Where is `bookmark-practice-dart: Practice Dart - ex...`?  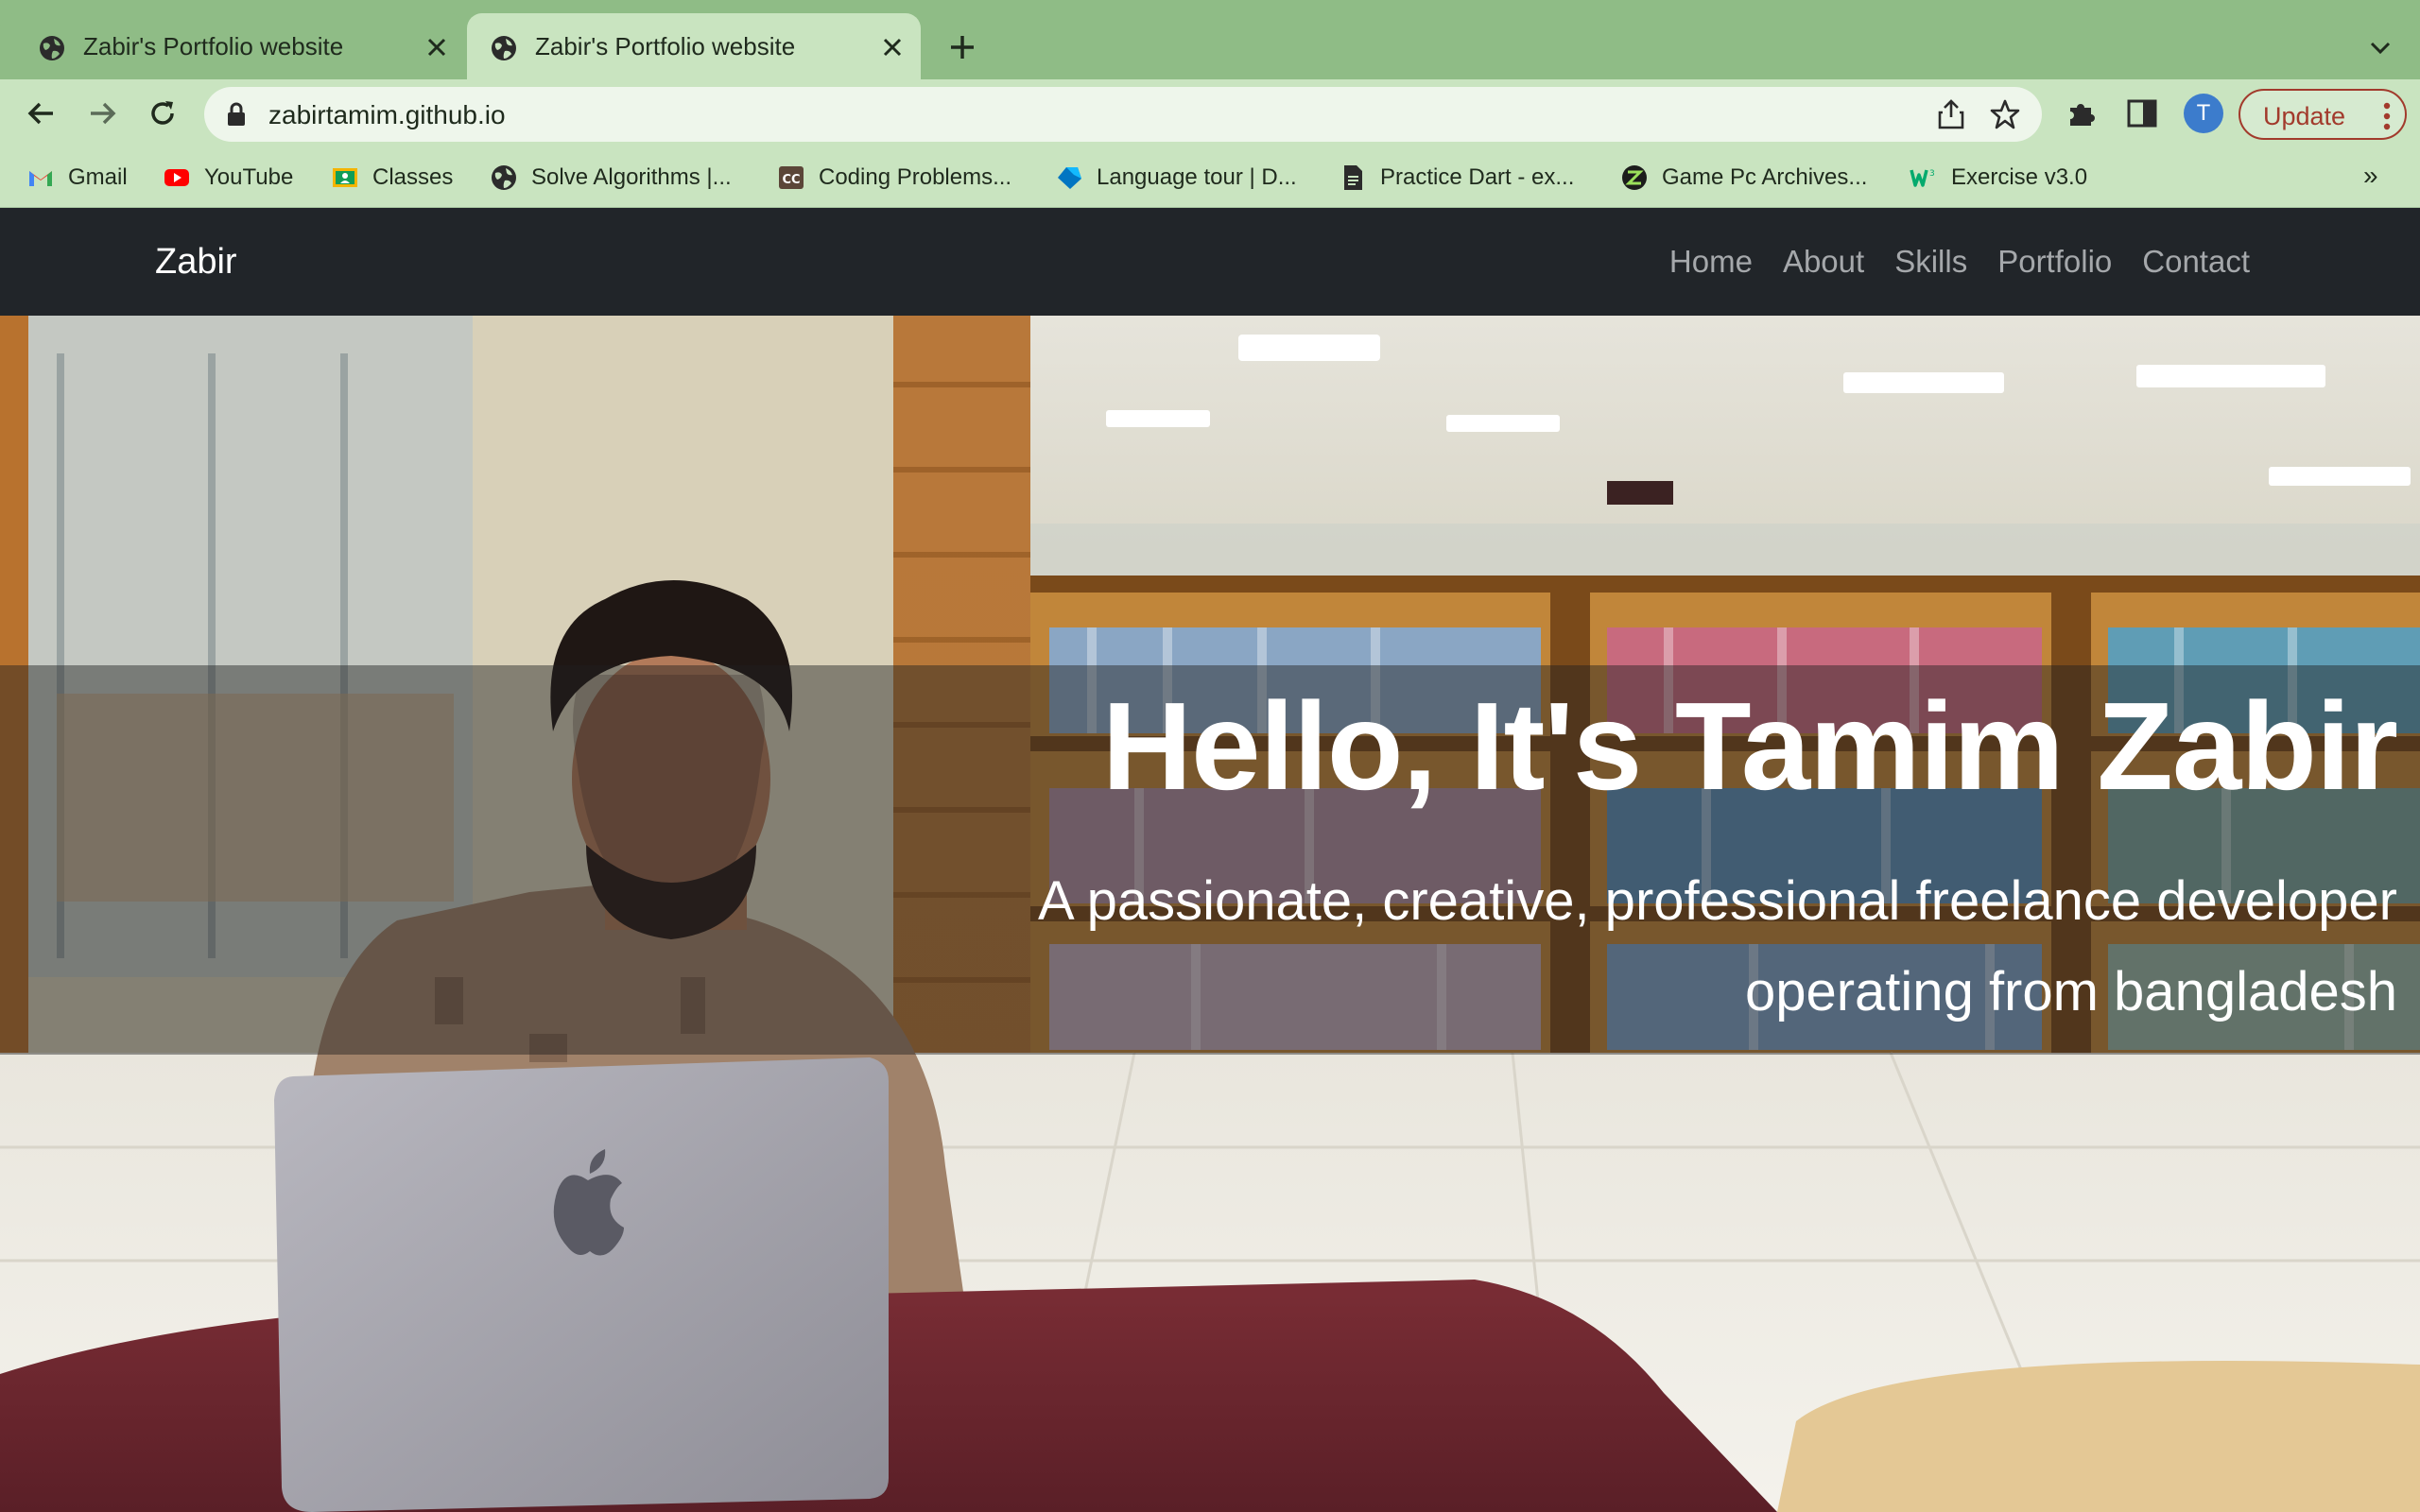
bookmark-practice-dart: Practice Dart - ex... is located at coordinates (1456, 178).